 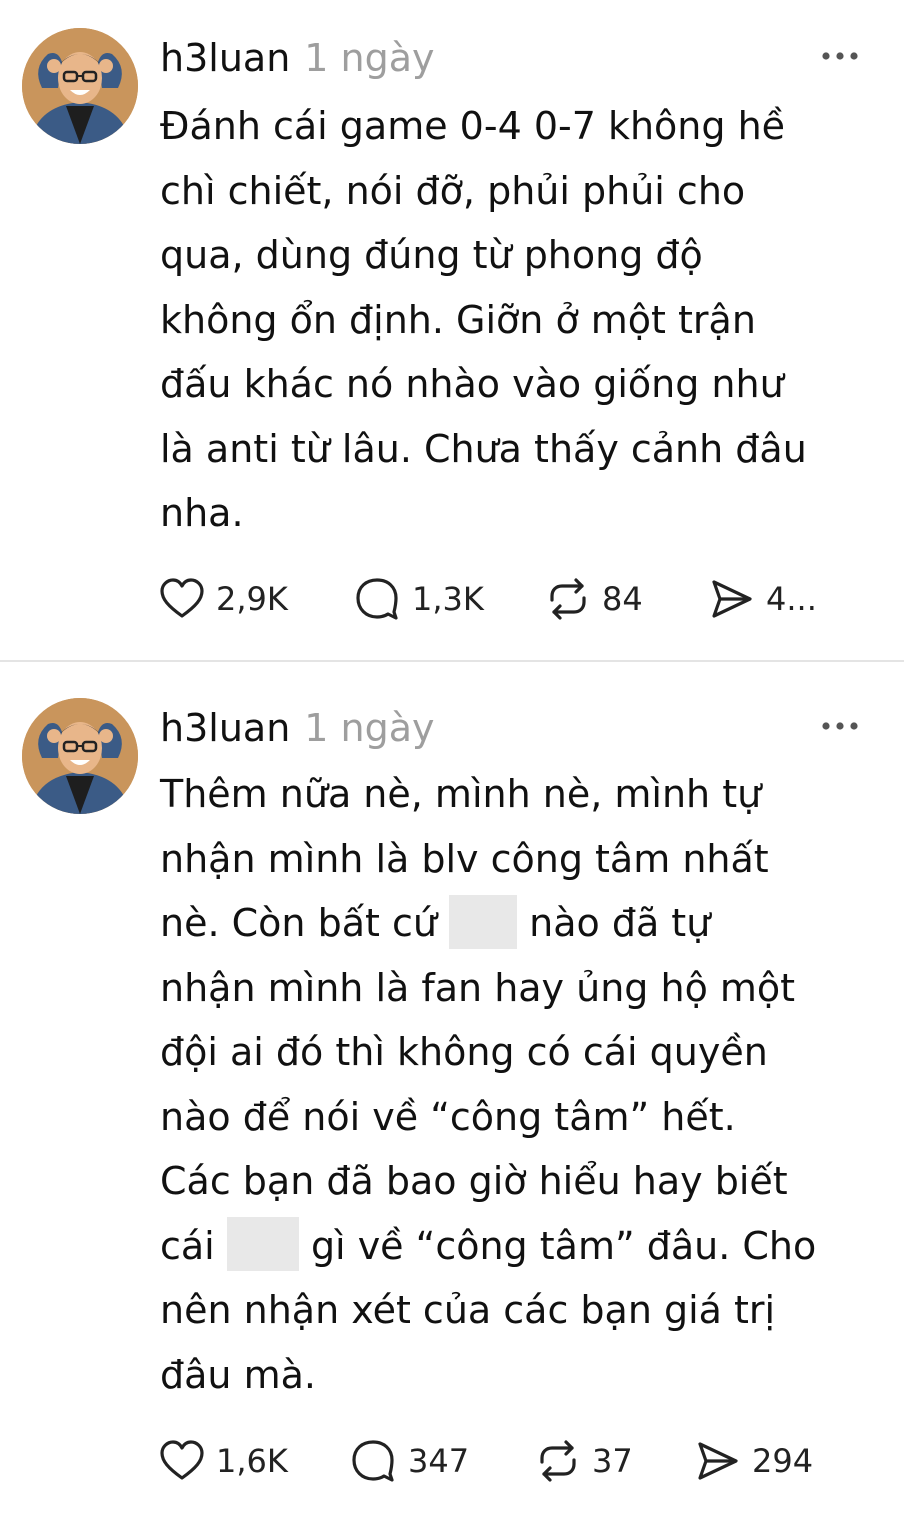 What do you see at coordinates (508, 1461) in the screenshot?
I see `action-bar: 1,6K 347 37 294` at bounding box center [508, 1461].